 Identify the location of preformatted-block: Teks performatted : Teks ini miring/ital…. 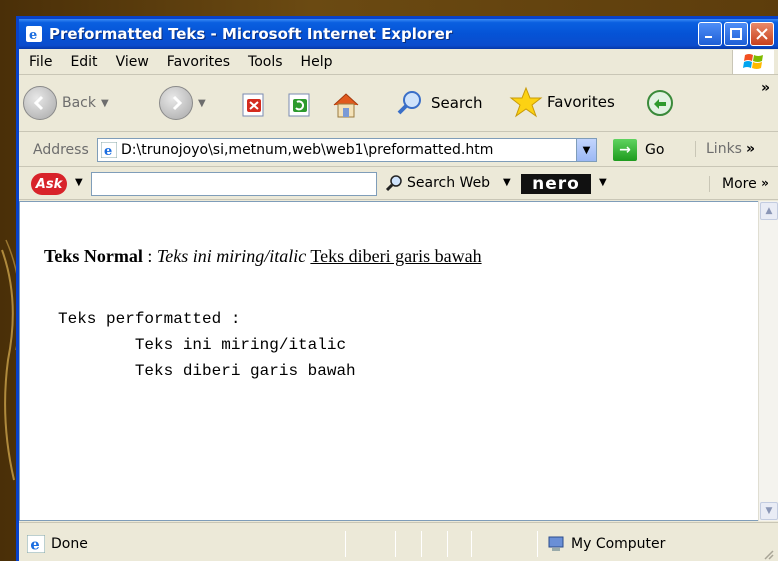
(207, 345).